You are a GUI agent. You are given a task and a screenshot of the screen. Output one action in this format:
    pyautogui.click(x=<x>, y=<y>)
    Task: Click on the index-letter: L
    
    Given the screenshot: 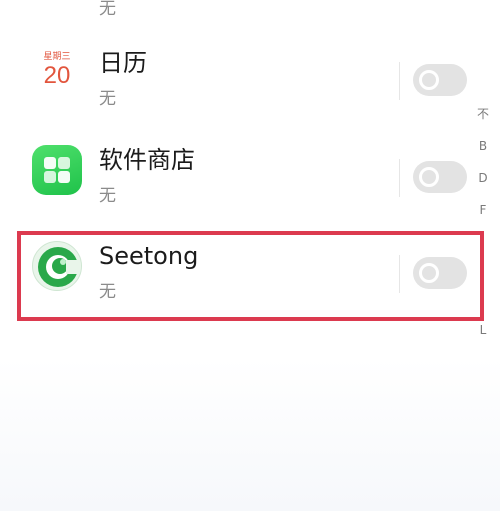 What is the action you would take?
    pyautogui.click(x=483, y=330)
    